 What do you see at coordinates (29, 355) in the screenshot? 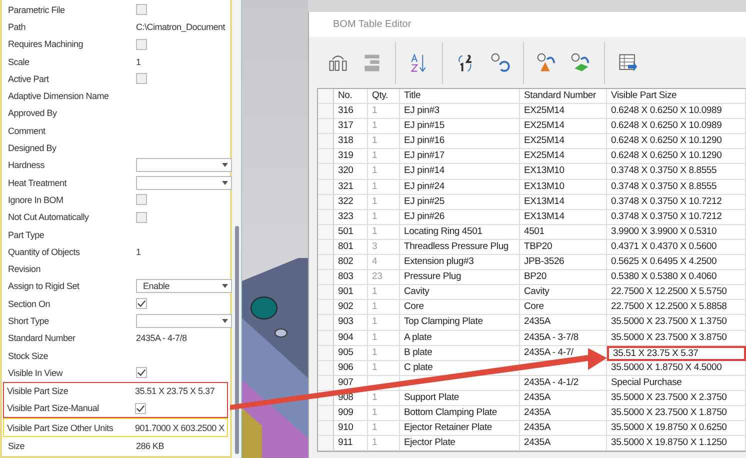
I see `property-label: Stock Size` at bounding box center [29, 355].